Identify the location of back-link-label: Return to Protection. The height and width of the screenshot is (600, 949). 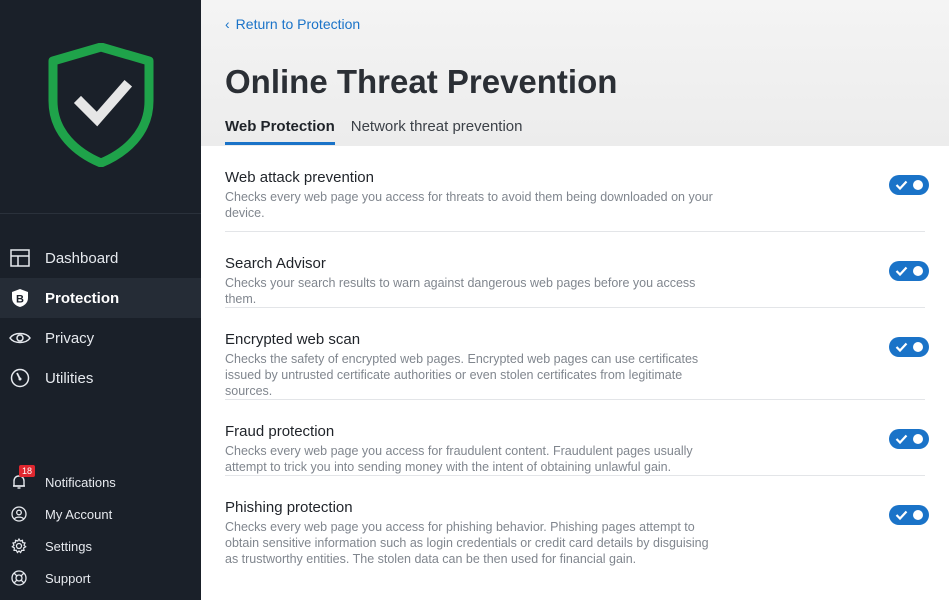
(298, 24).